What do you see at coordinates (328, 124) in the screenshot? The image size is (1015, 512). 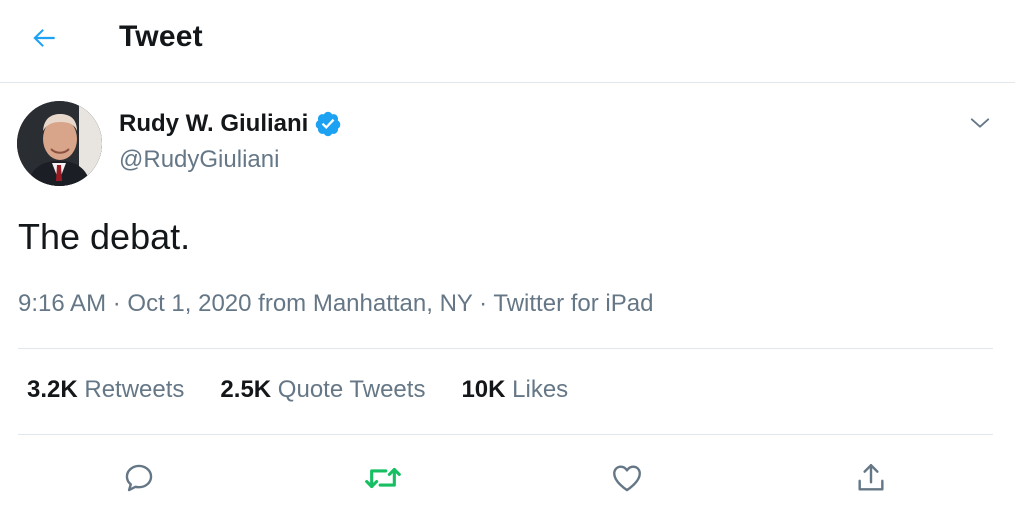 I see `verified-badge-icon` at bounding box center [328, 124].